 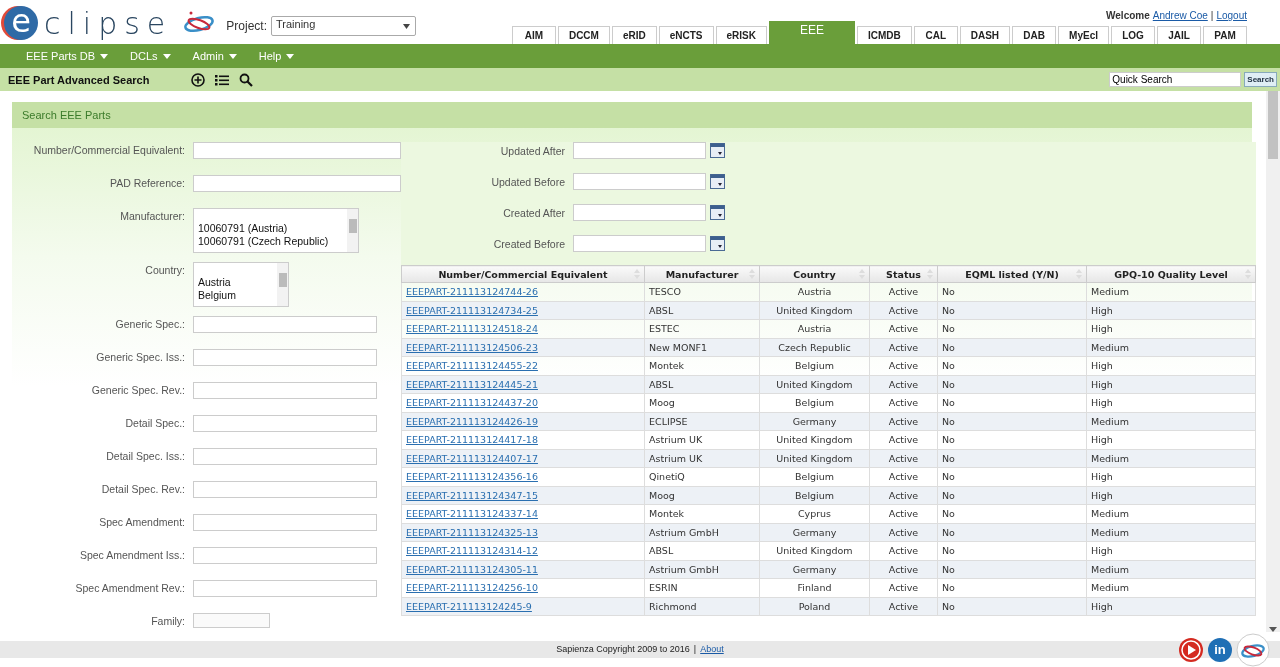 I want to click on list-option: Belgium, so click(x=237, y=295).